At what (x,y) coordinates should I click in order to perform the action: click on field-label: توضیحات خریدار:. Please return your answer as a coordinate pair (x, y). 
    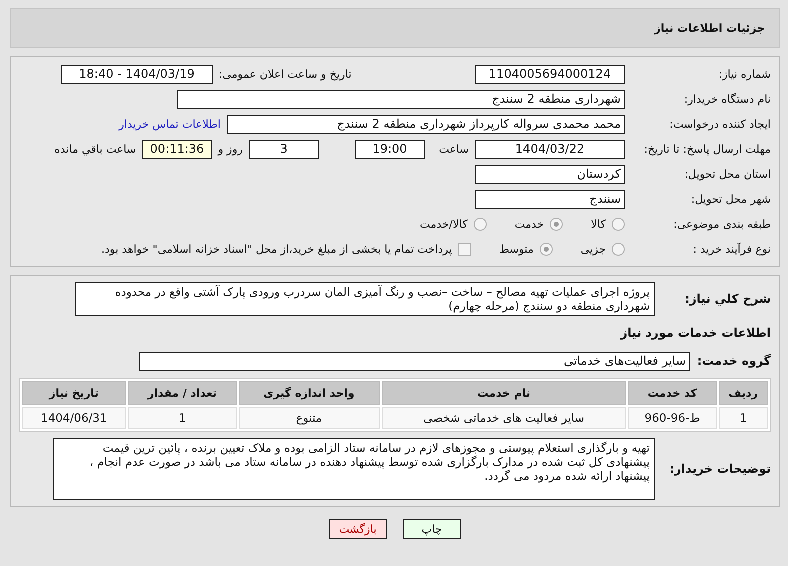
    Looking at the image, I should click on (719, 469).